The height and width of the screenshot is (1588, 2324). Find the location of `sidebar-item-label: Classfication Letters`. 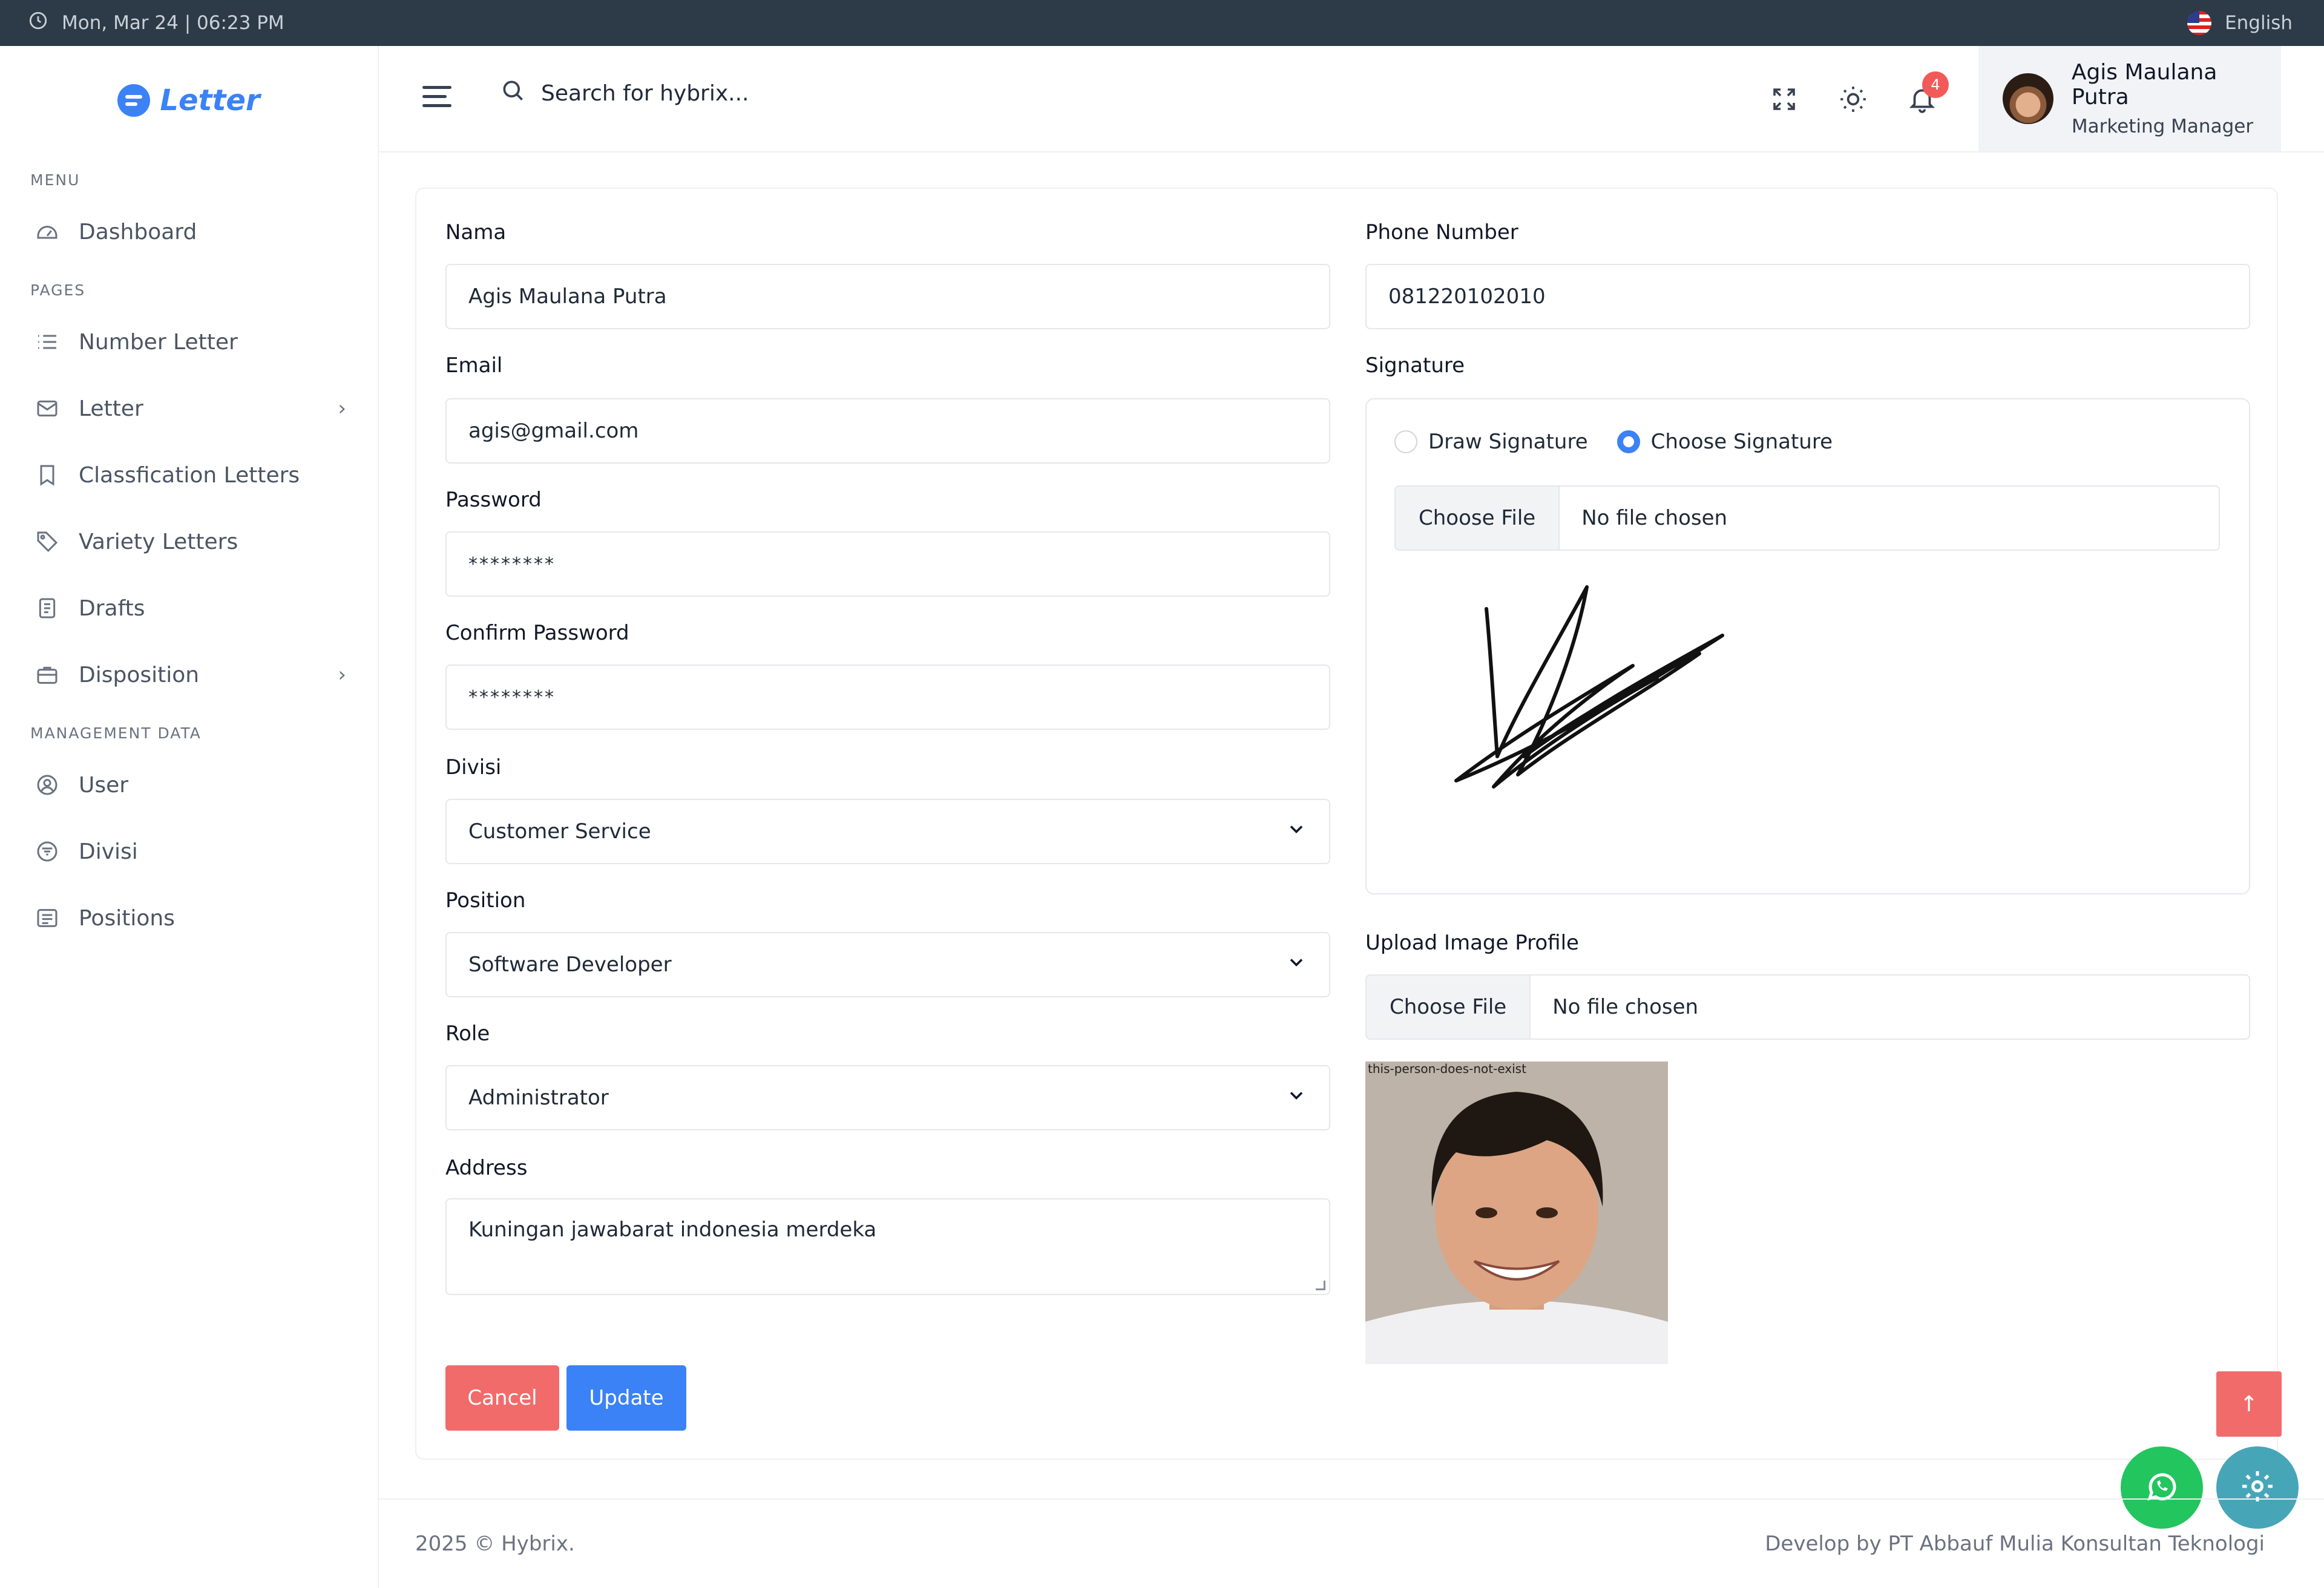

sidebar-item-label: Classfication Letters is located at coordinates (189, 475).